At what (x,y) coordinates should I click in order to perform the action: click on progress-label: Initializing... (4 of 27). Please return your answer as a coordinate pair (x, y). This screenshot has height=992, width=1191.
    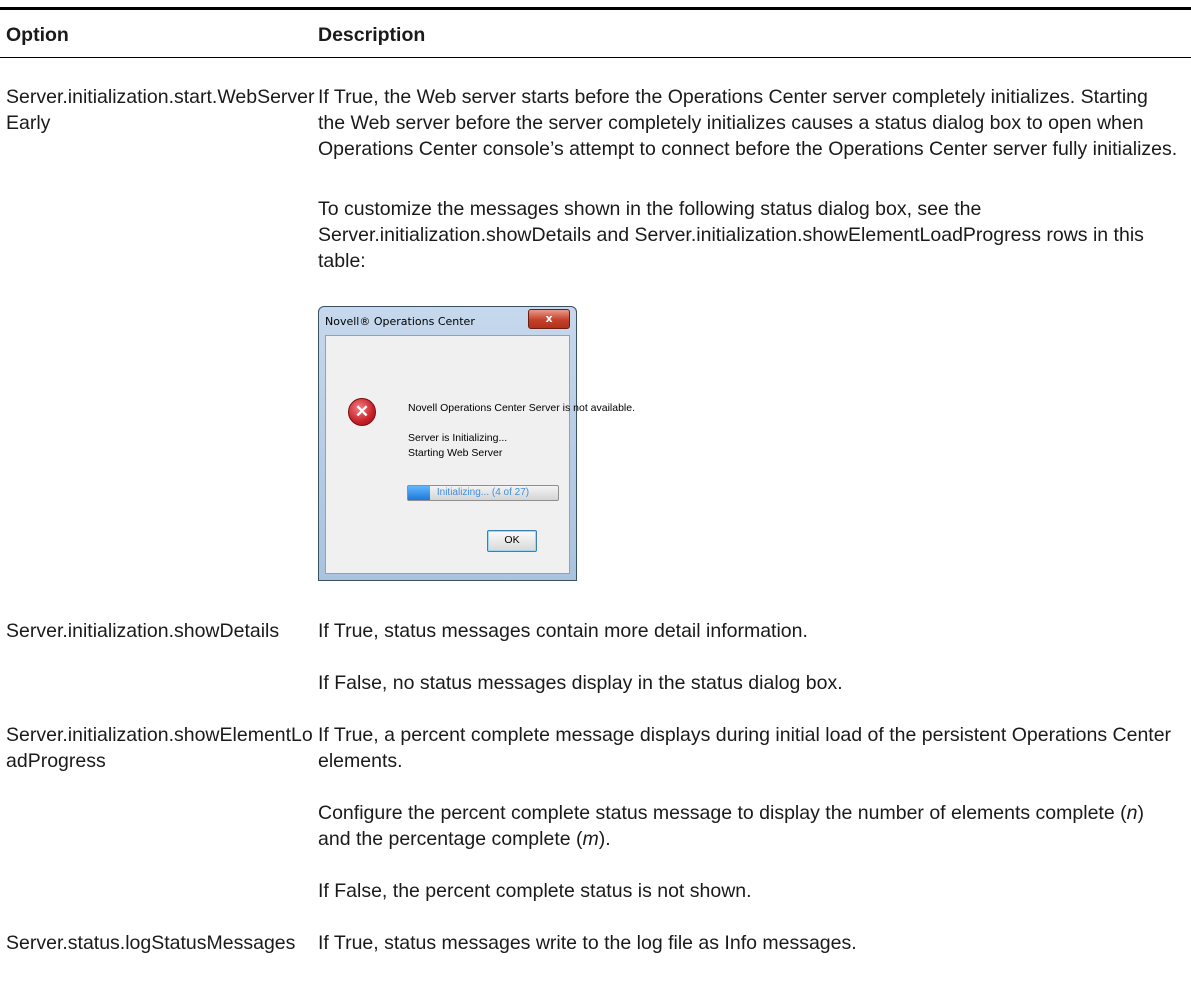
    Looking at the image, I should click on (483, 492).